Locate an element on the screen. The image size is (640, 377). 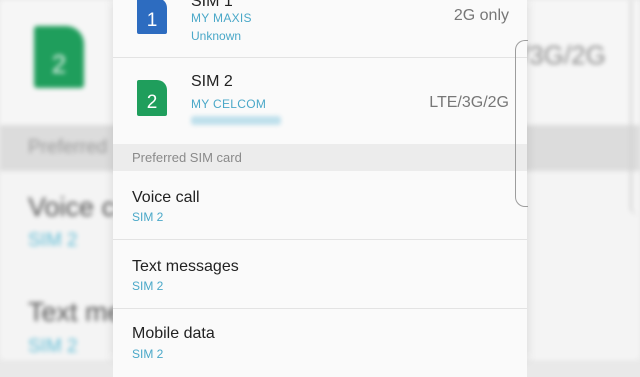
bg-sim-number: 2 is located at coordinates (59, 64).